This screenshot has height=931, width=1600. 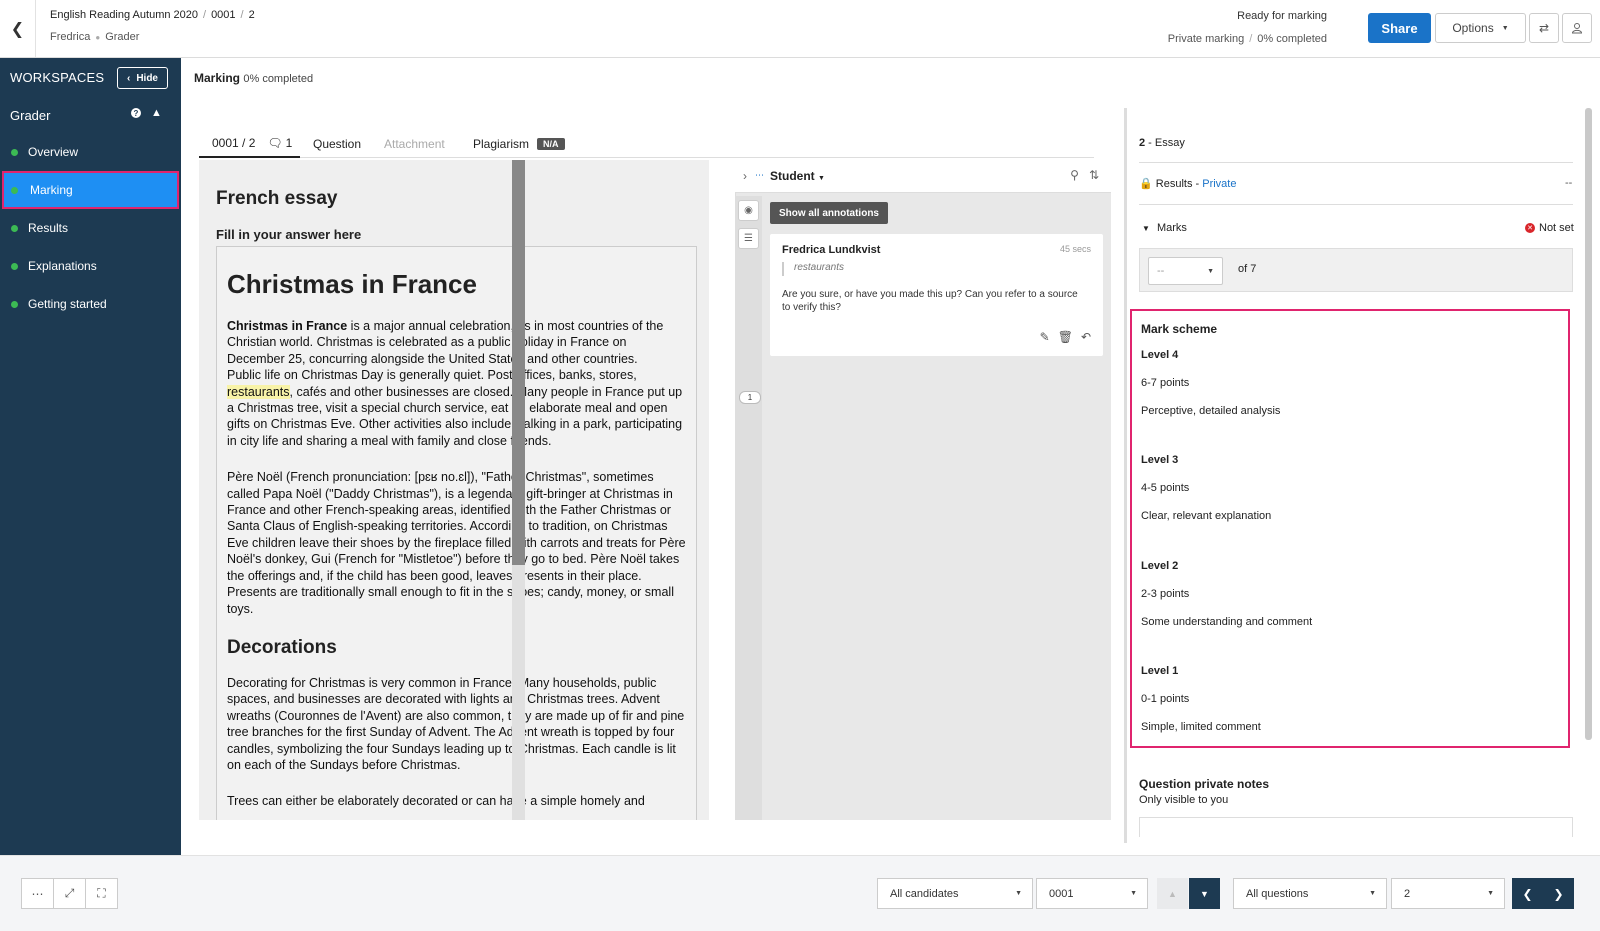 What do you see at coordinates (275, 143) in the screenshot?
I see `comment-icon: 🗨` at bounding box center [275, 143].